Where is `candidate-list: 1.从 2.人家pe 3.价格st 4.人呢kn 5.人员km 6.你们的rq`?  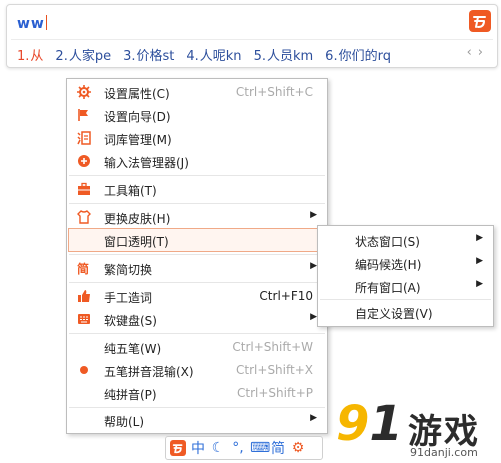 candidate-list: 1.从 2.人家pe 3.价格st 4.人呢kn 5.人员km 6.你们的rq is located at coordinates (204, 54).